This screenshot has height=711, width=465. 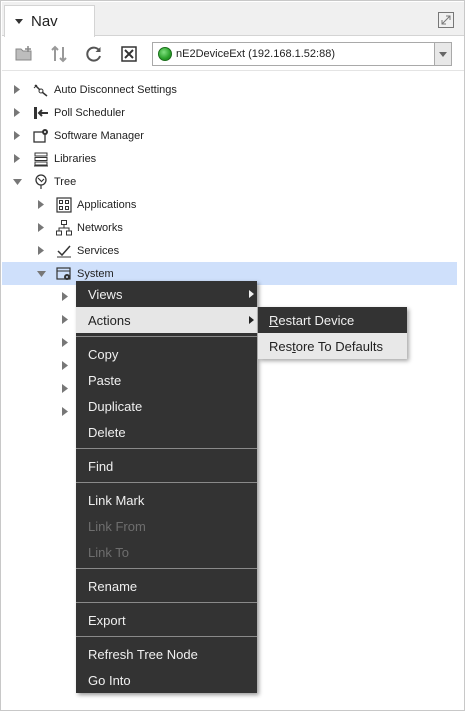 What do you see at coordinates (75, 158) in the screenshot?
I see `tree-item-label: Libraries` at bounding box center [75, 158].